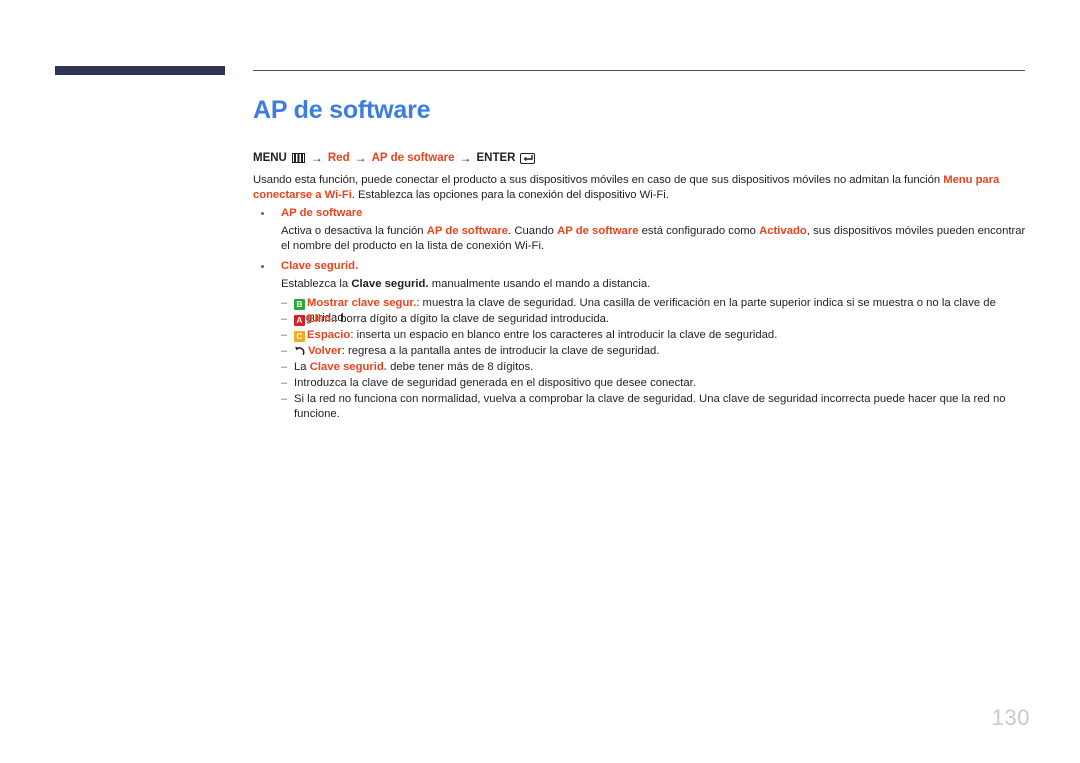  What do you see at coordinates (465, 158) in the screenshot?
I see `path-arrow-3: →` at bounding box center [465, 158].